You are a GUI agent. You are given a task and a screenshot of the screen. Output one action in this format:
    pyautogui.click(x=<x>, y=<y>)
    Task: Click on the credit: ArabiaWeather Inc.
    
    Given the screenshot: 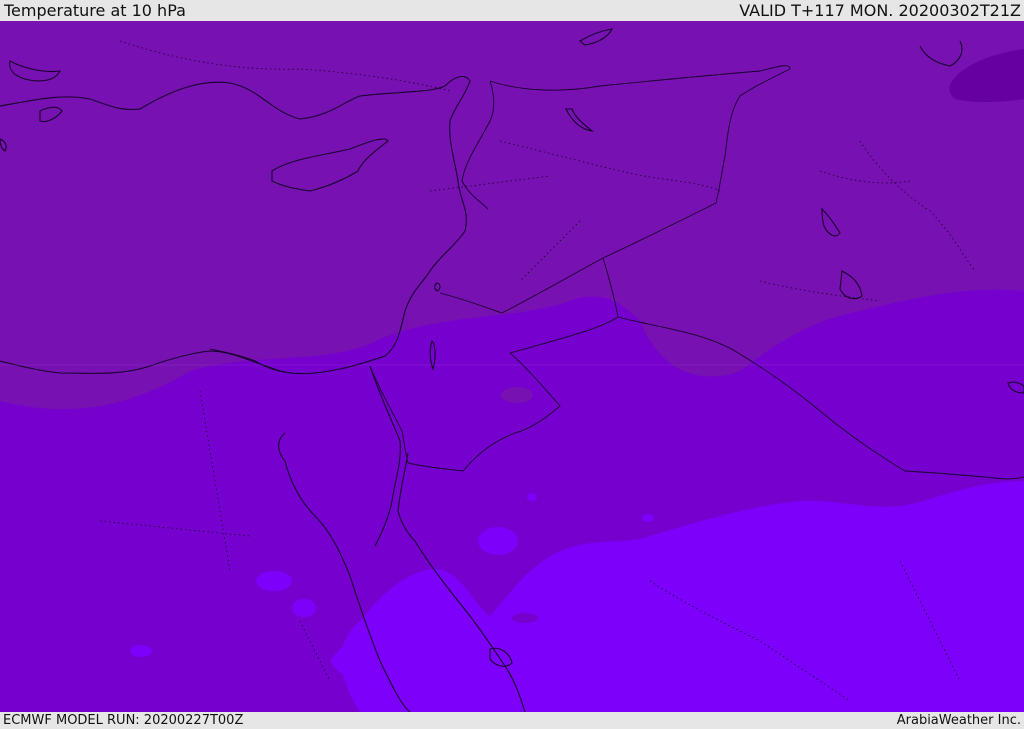 What is the action you would take?
    pyautogui.click(x=958, y=720)
    